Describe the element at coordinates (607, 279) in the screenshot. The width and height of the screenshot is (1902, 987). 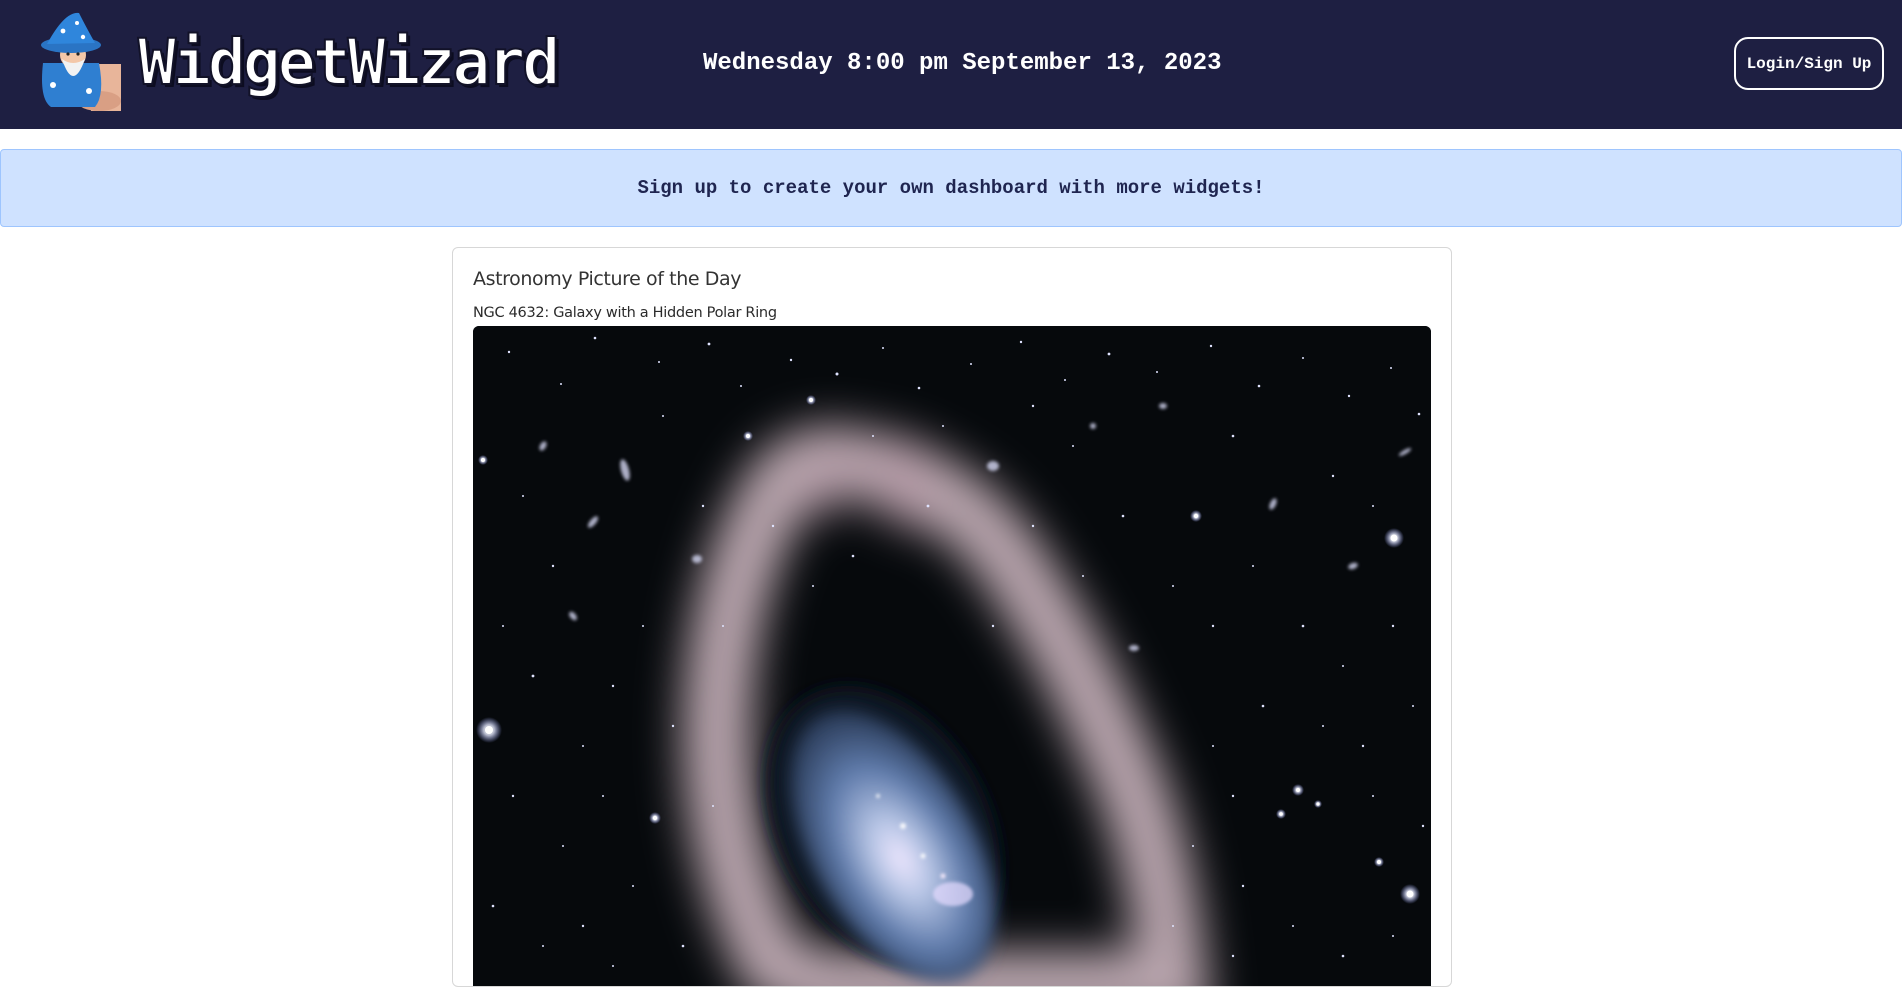
I see `widget-heading: Astronomy Picture of the Day` at that location.